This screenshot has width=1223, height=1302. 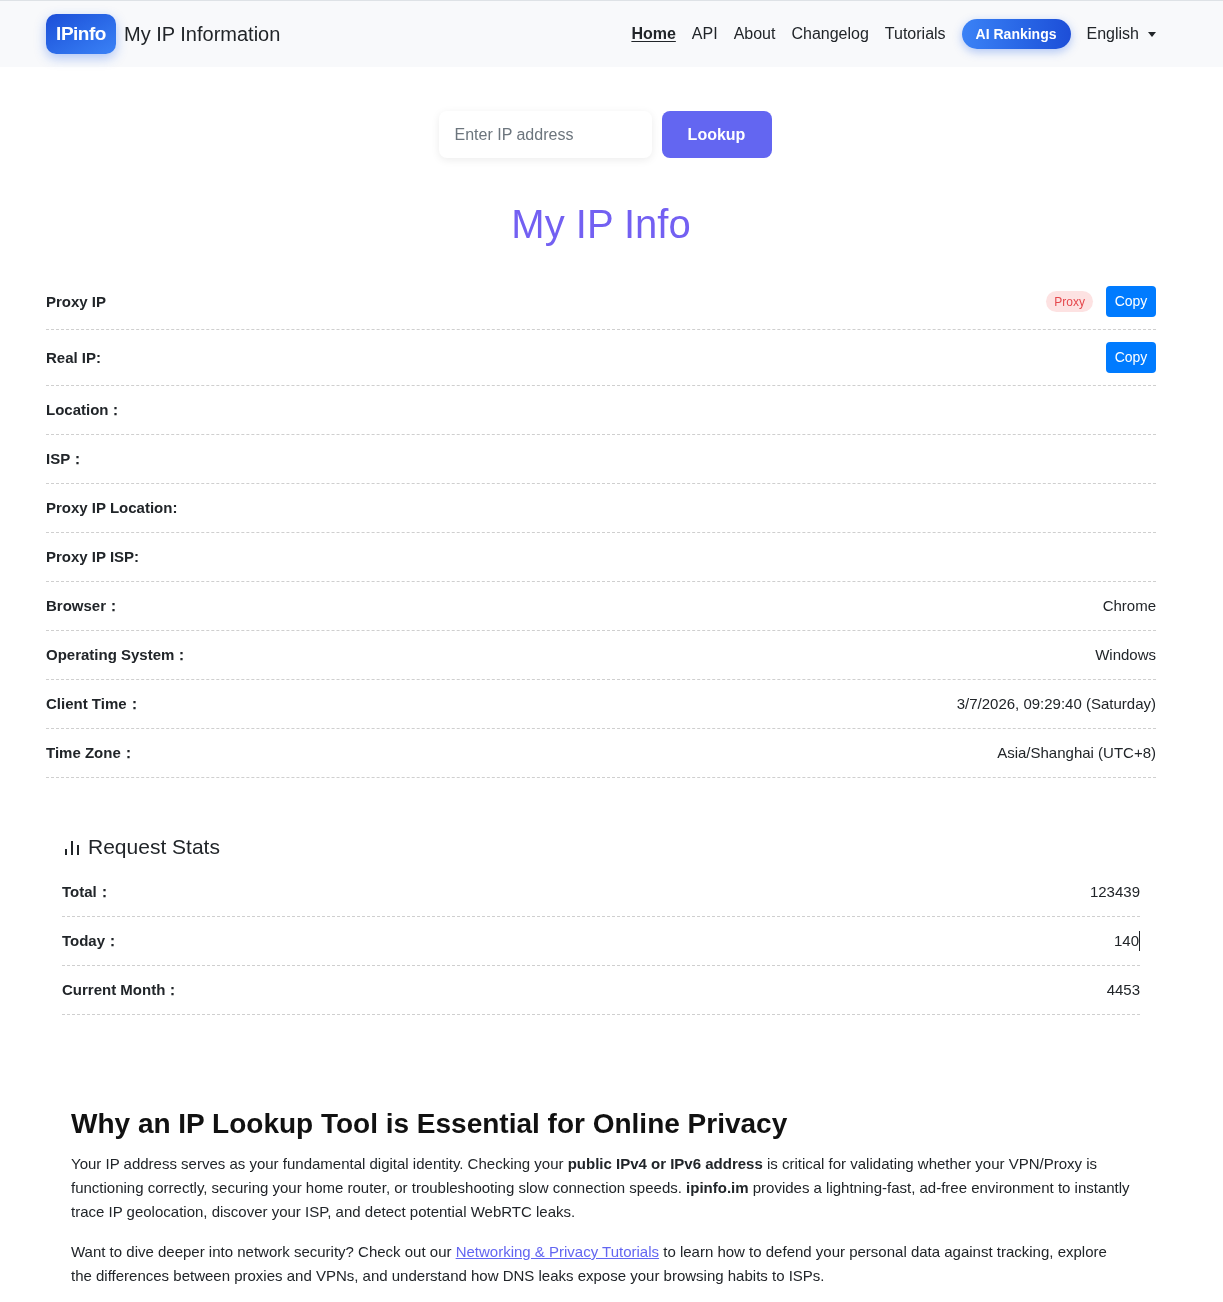 What do you see at coordinates (589, 1264) in the screenshot?
I see `article-paragraph: Want to dive deeper into network security? Check out our Networking & Privacy Tutorials to learn how to defend your personal data against tracking, explore the differences between proxies and VPNs, and understand how DNS leaks expose your browsing habits to ISPs.` at bounding box center [589, 1264].